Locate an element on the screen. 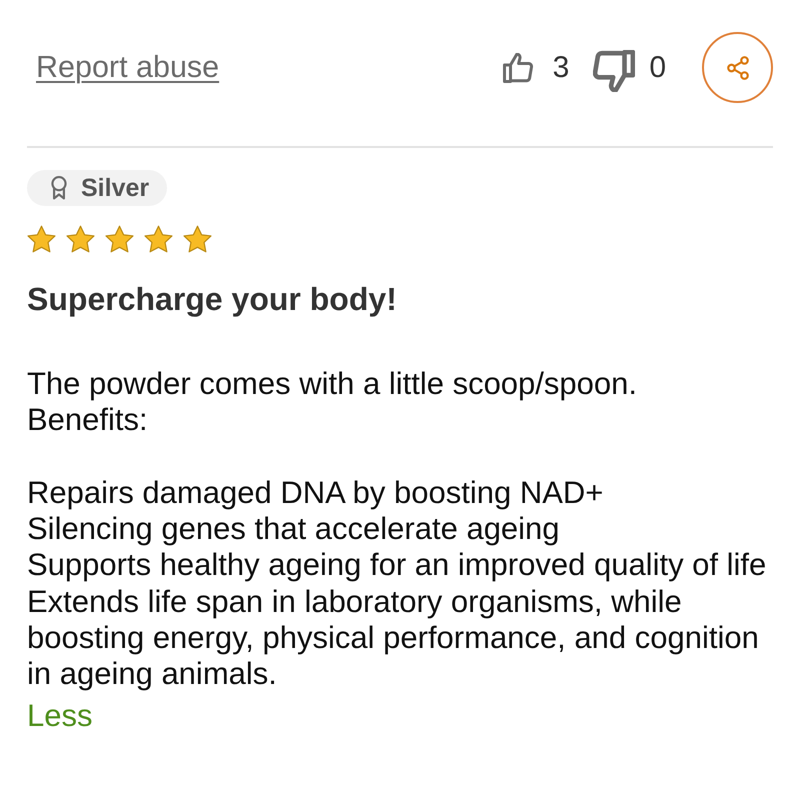 The width and height of the screenshot is (800, 800). share-icon is located at coordinates (737, 67).